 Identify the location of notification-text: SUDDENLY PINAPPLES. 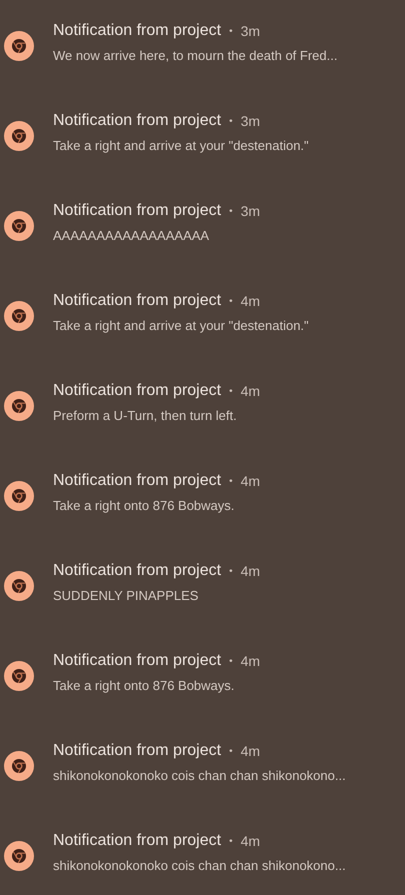
(126, 595).